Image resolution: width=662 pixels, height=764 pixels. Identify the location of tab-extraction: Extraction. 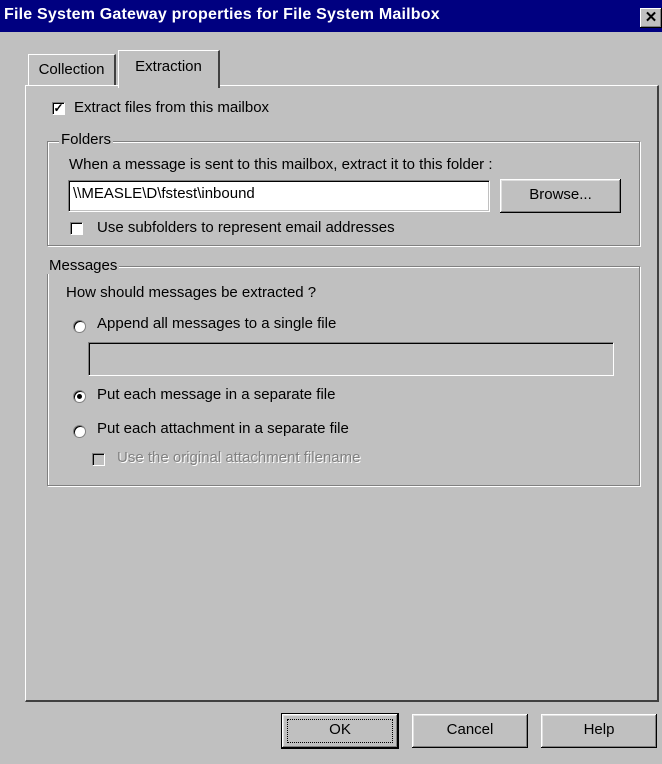
(169, 69).